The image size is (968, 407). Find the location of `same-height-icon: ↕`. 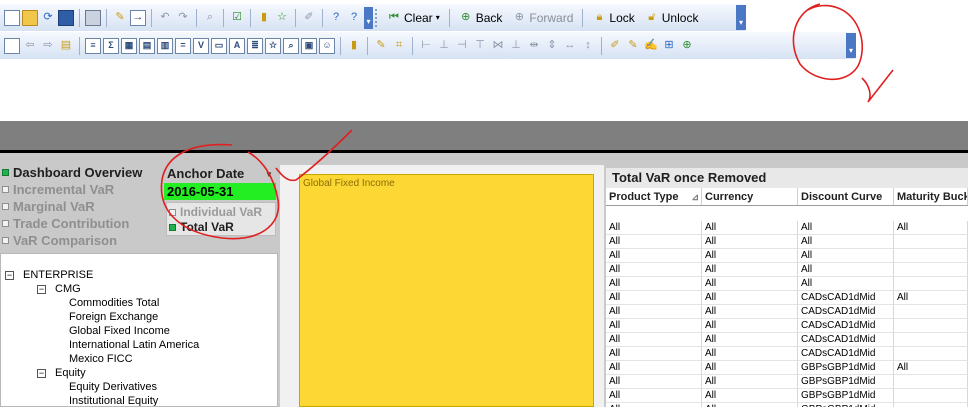

same-height-icon: ↕ is located at coordinates (588, 46).